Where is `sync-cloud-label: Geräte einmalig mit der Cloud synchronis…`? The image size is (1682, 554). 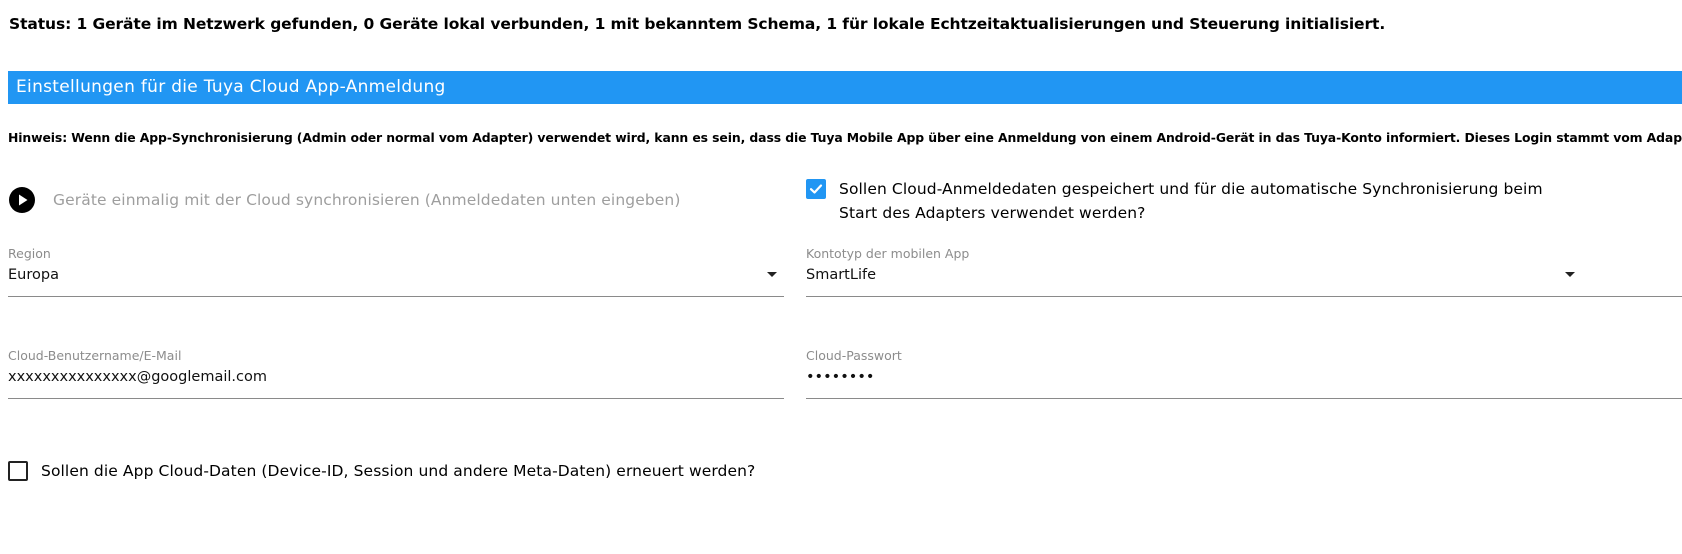
sync-cloud-label: Geräte einmalig mit der Cloud synchronis… is located at coordinates (367, 200).